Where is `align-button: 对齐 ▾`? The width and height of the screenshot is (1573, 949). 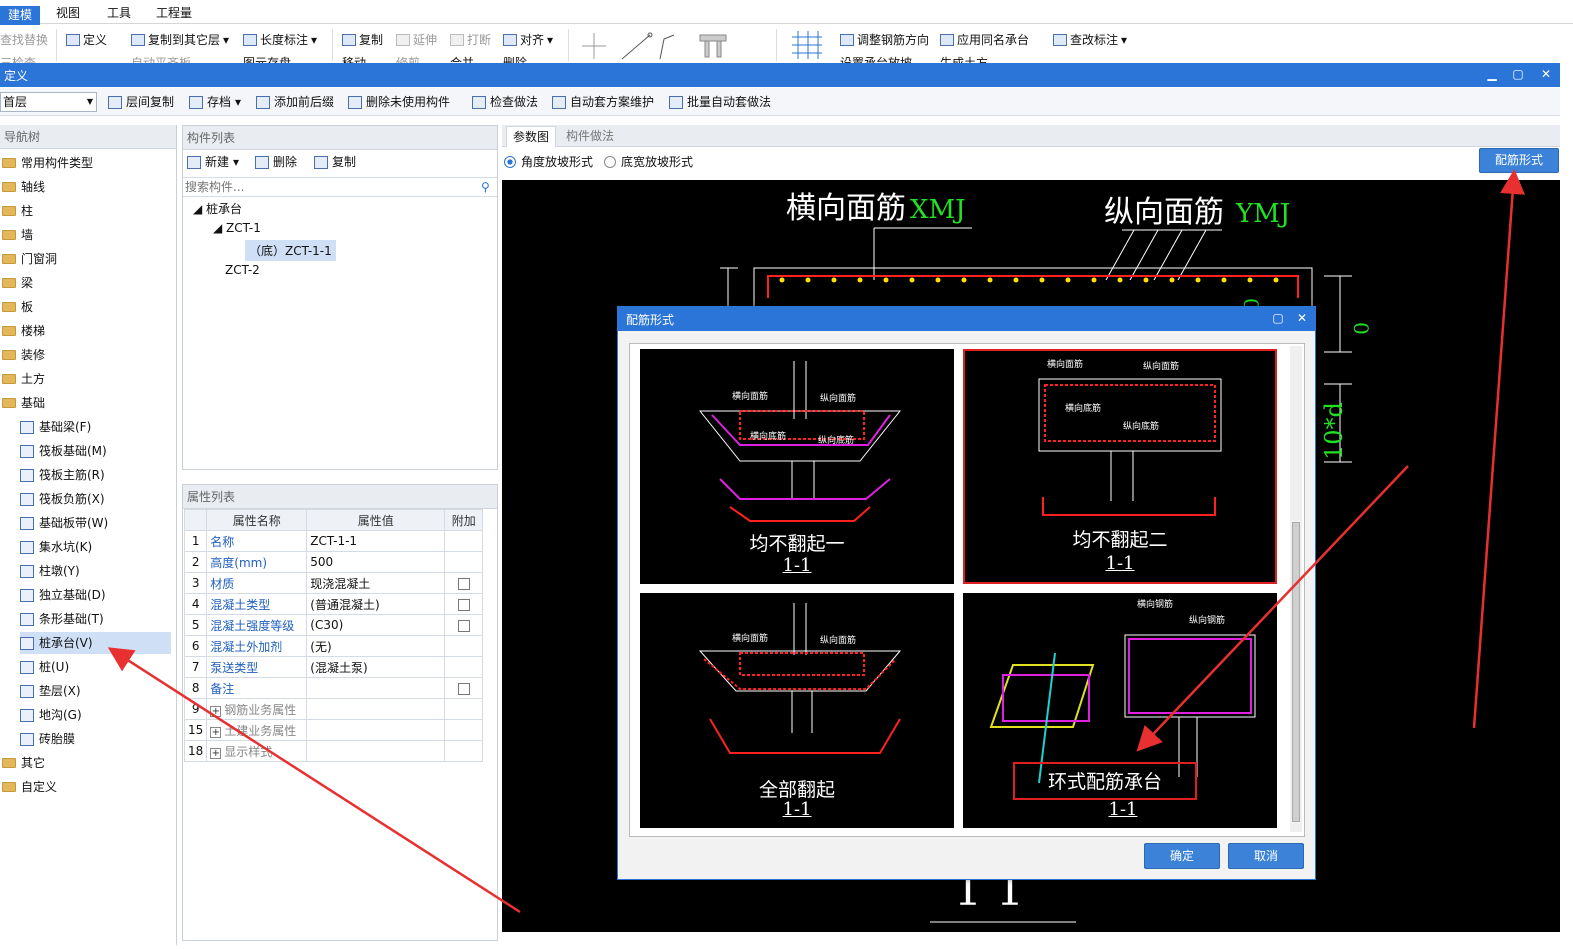 align-button: 对齐 ▾ is located at coordinates (528, 40).